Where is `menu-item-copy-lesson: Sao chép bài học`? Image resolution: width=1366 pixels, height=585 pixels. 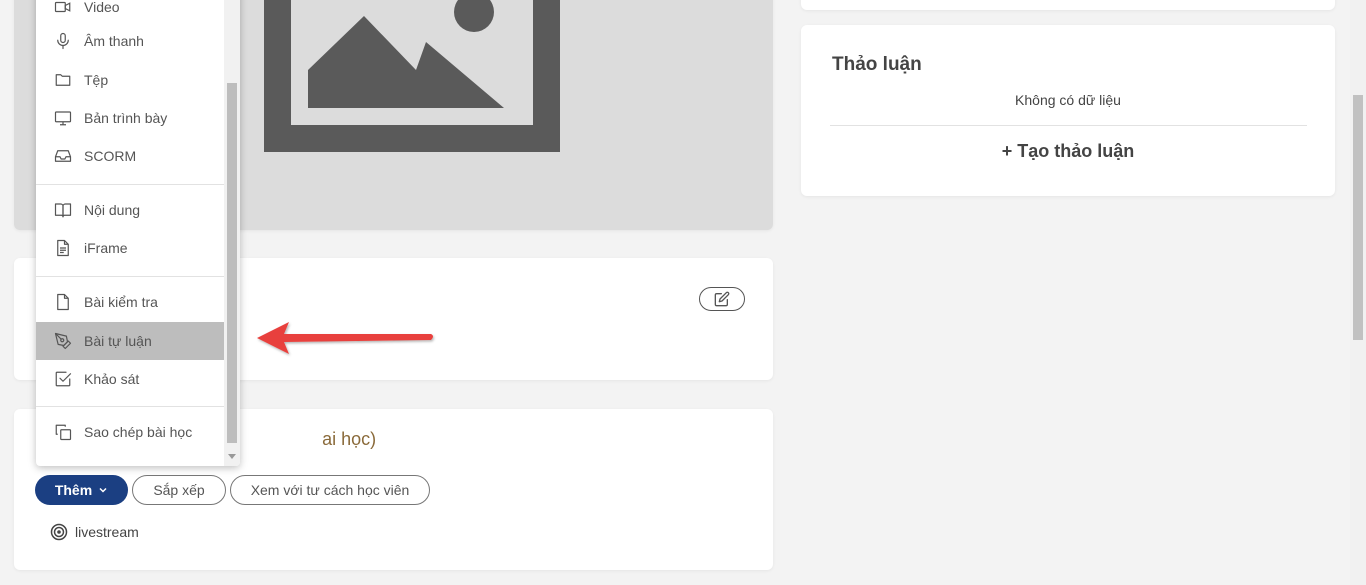
menu-item-copy-lesson: Sao chép bài học is located at coordinates (130, 432).